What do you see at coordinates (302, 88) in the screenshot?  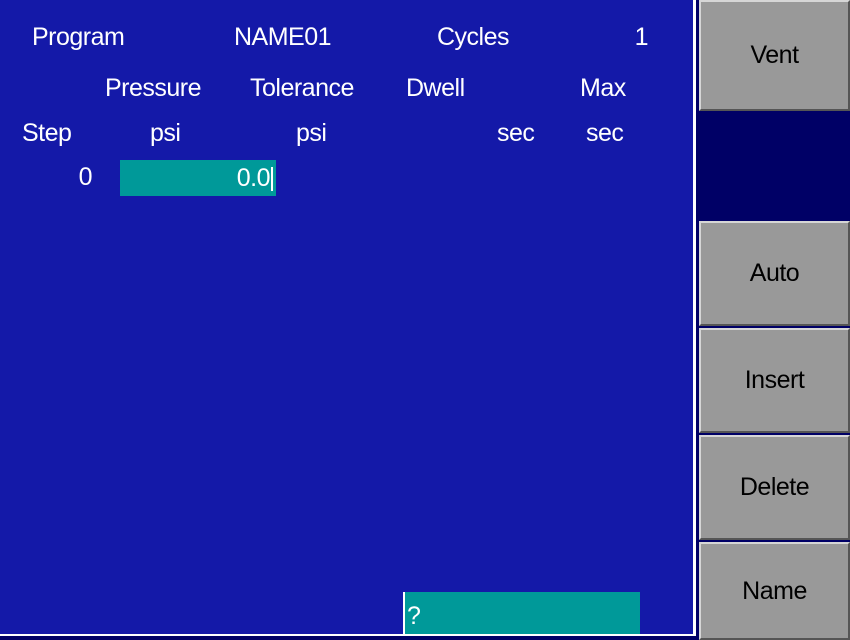 I see `tolerance-column-label: Tolerance` at bounding box center [302, 88].